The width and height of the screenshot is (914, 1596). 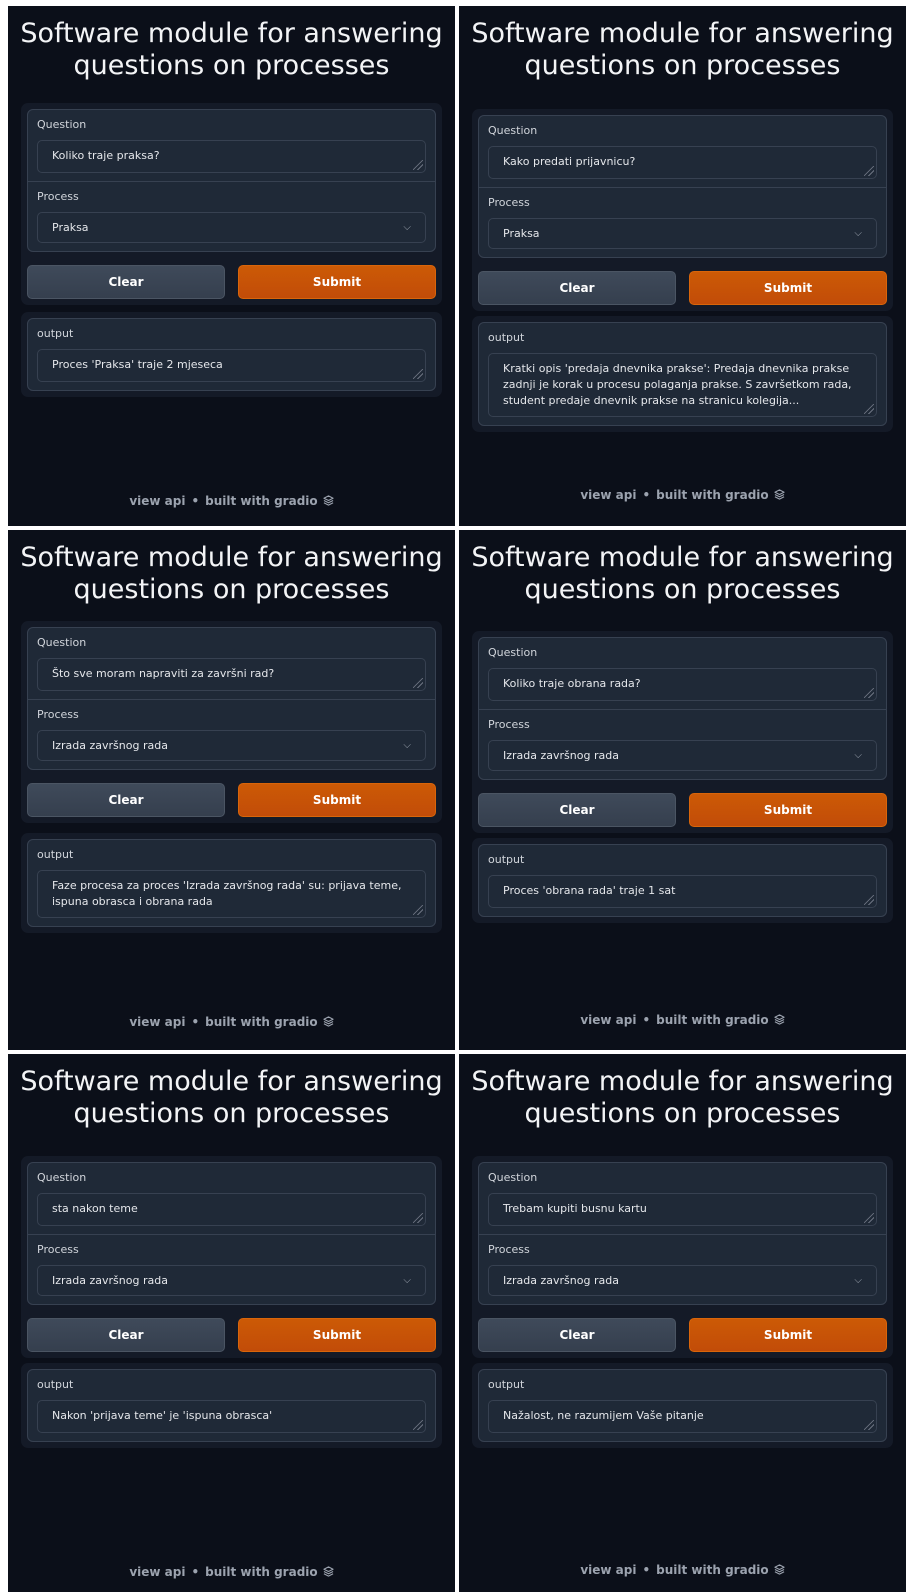 I want to click on output-textbox: Nažalost, ne razumijem Vaše pitanje, so click(x=682, y=1416).